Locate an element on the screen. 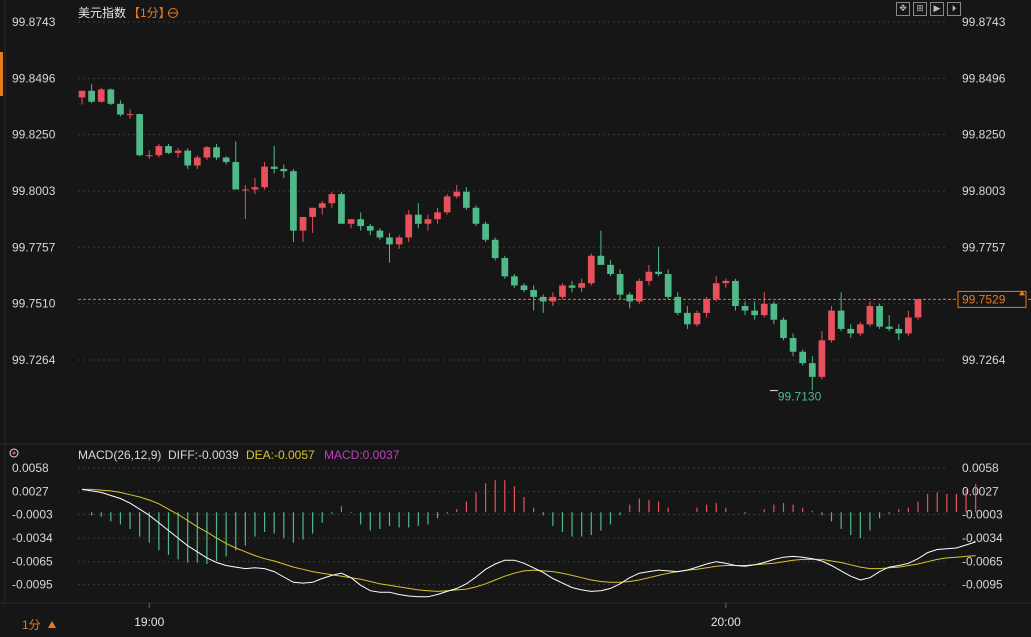 This screenshot has width=1031, height=637. caret-up-icon is located at coordinates (52, 624).